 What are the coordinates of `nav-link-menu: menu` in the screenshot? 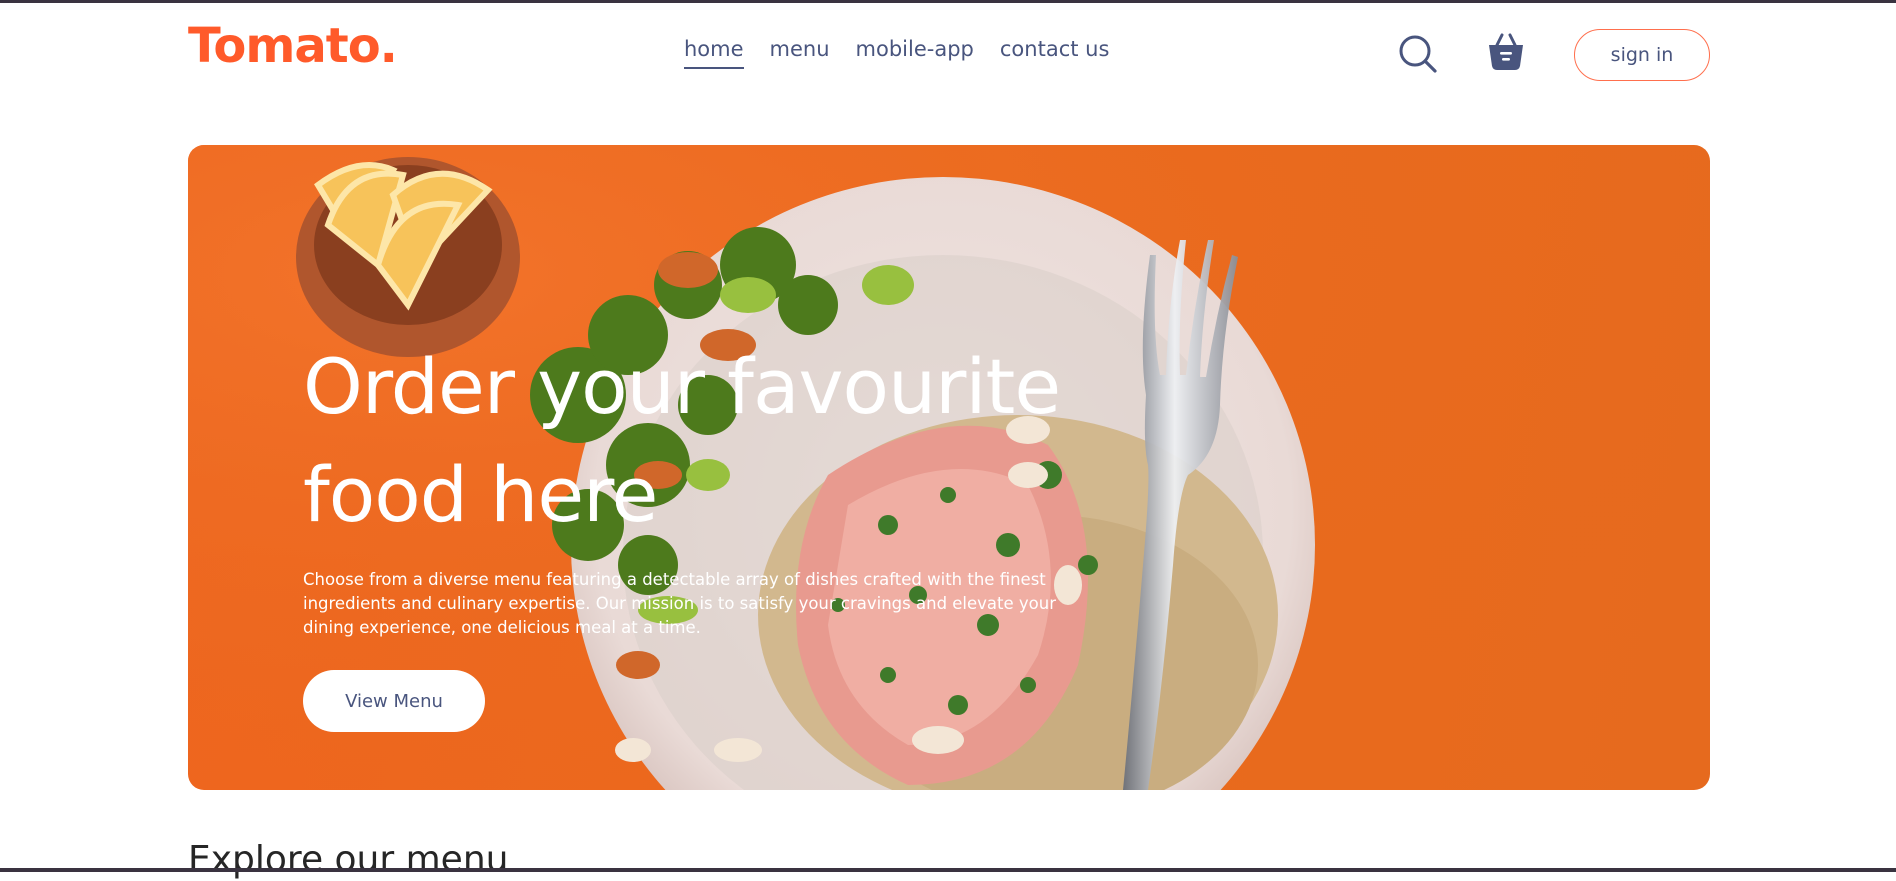 It's located at (800, 53).